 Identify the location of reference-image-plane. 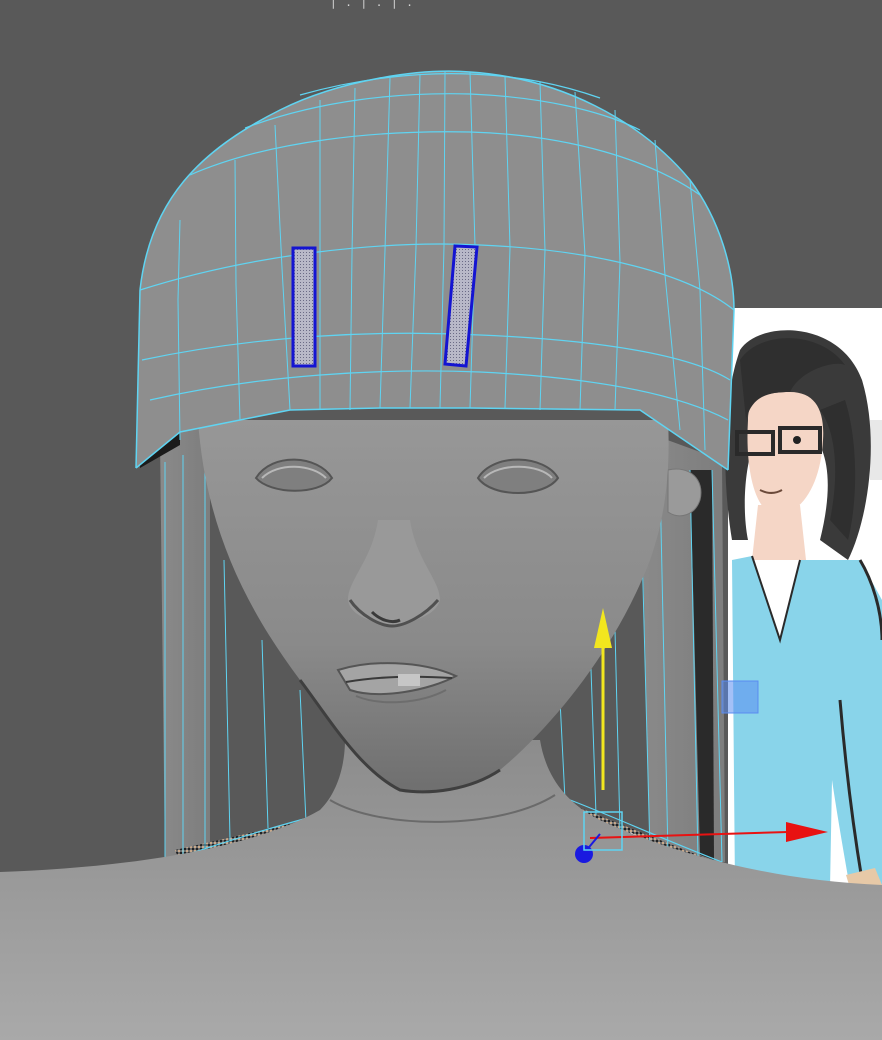
(803, 598).